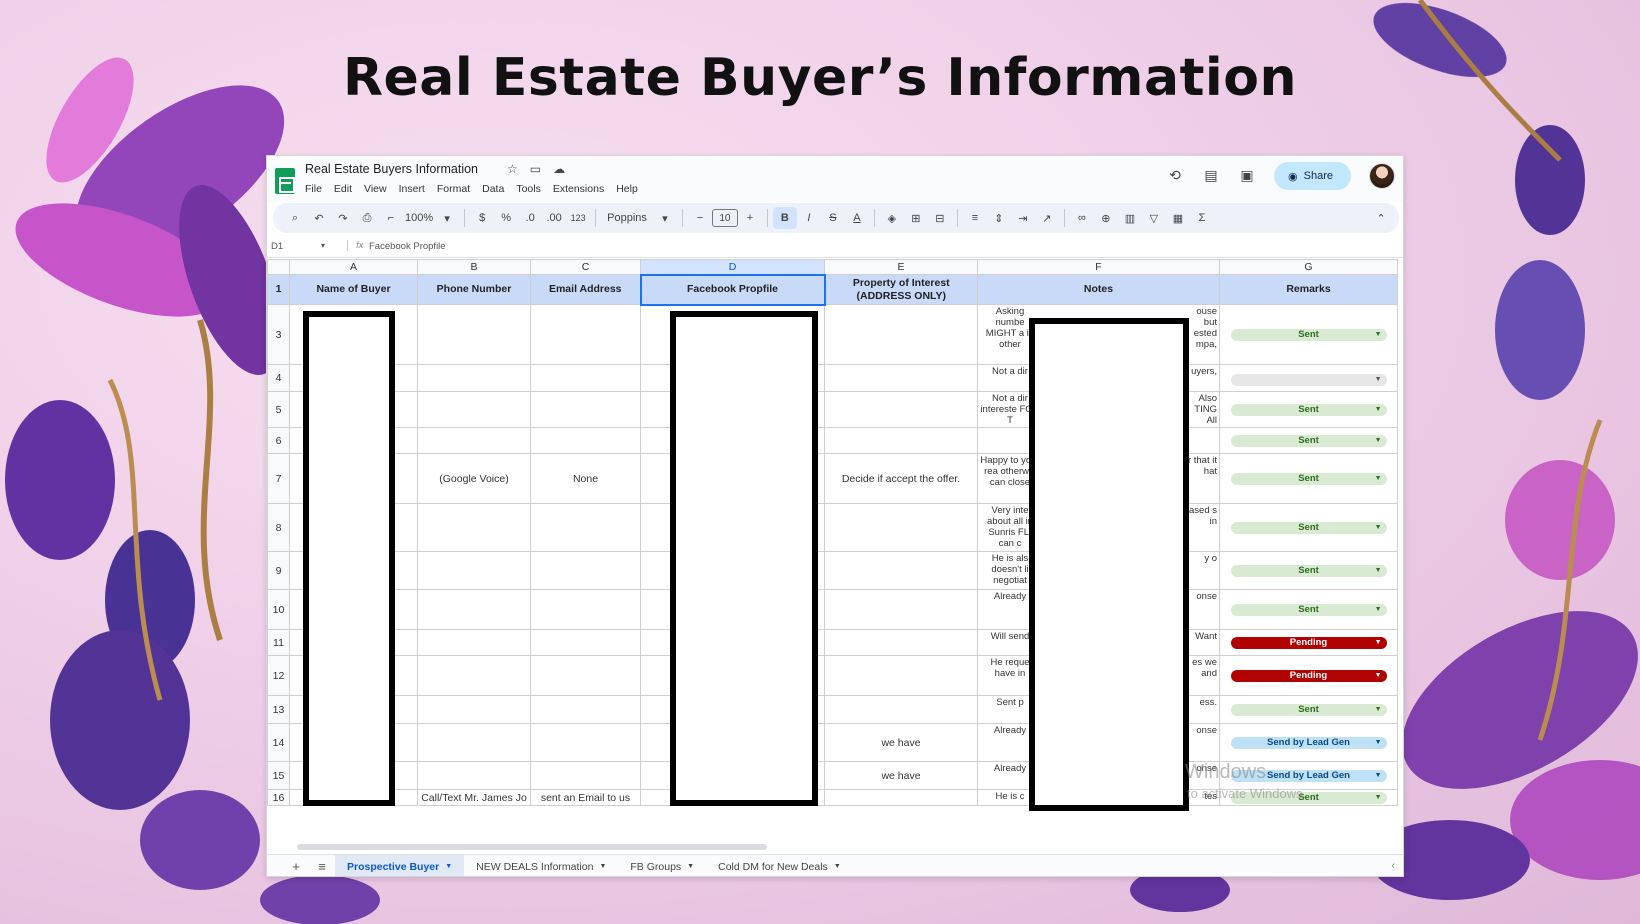  What do you see at coordinates (999, 218) in the screenshot?
I see `vertical-align-icon: ⇕` at bounding box center [999, 218].